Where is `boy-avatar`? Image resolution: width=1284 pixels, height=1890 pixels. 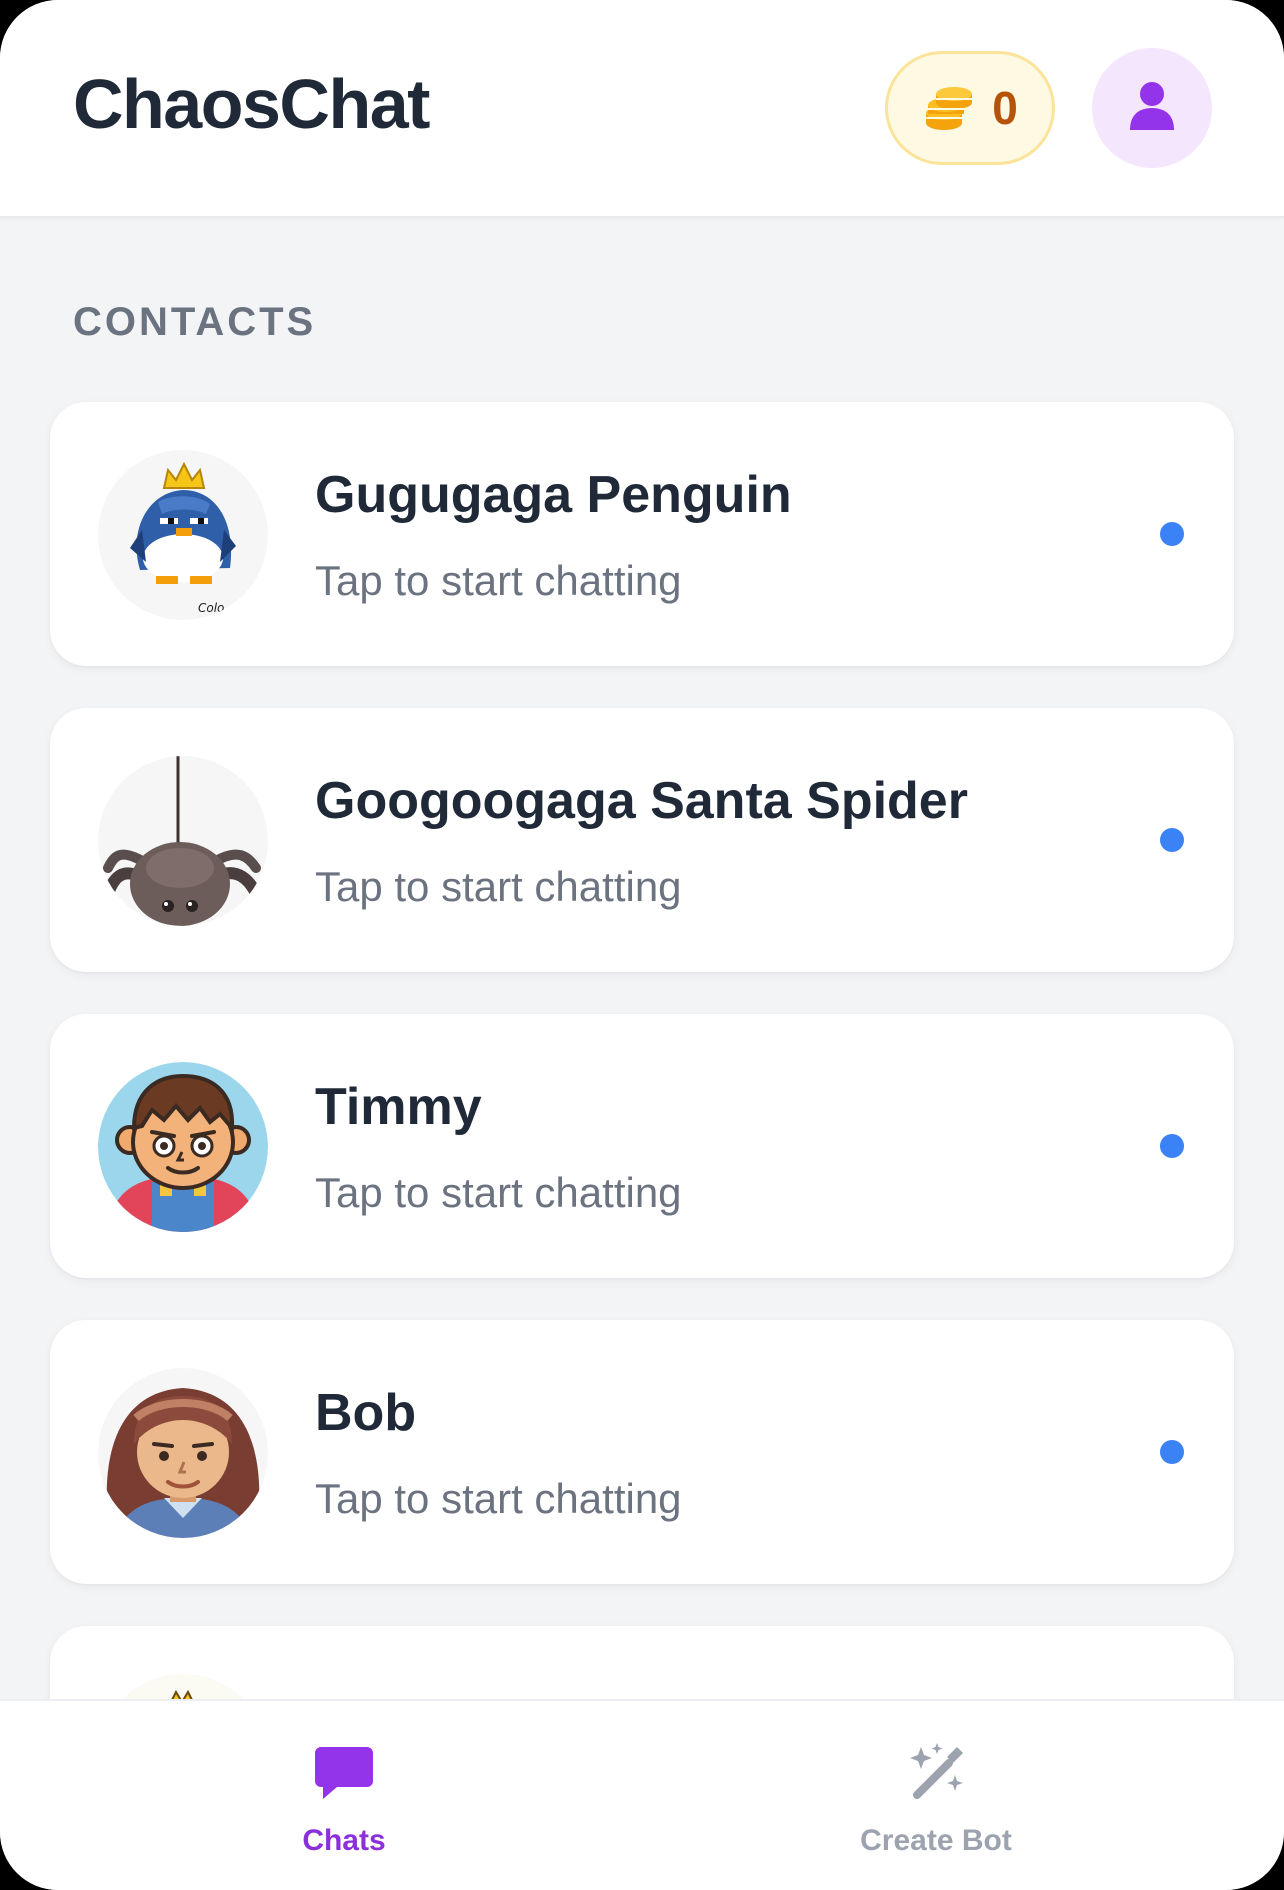
boy-avatar is located at coordinates (183, 1147).